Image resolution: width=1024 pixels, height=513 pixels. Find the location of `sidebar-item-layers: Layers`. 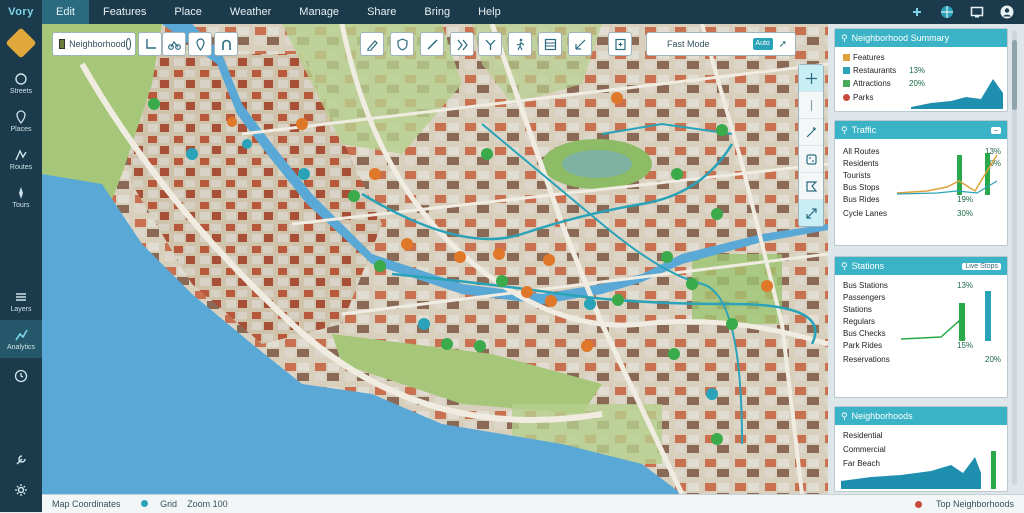

sidebar-item-layers: Layers is located at coordinates (21, 301).